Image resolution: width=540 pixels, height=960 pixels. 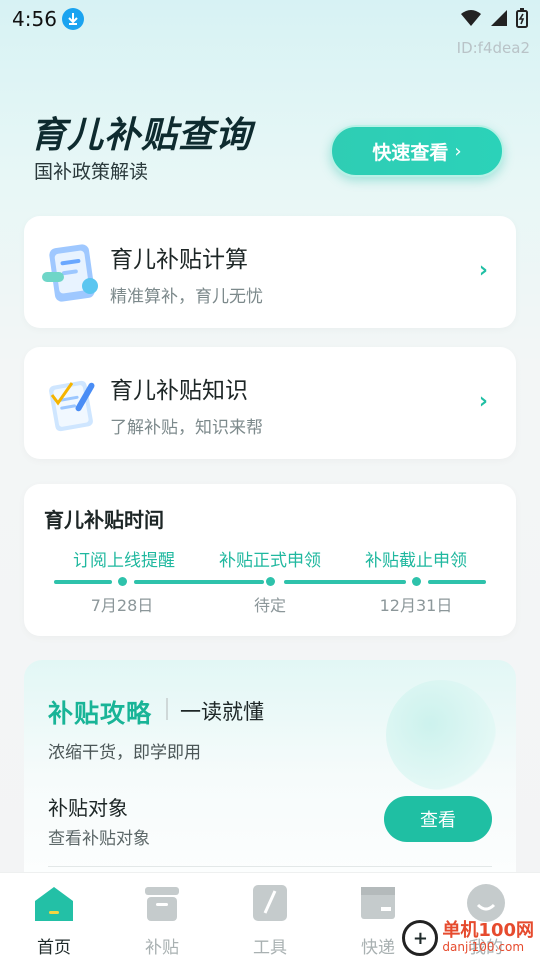 I want to click on timeline-step-label: 补贴正式申领, so click(x=270, y=561).